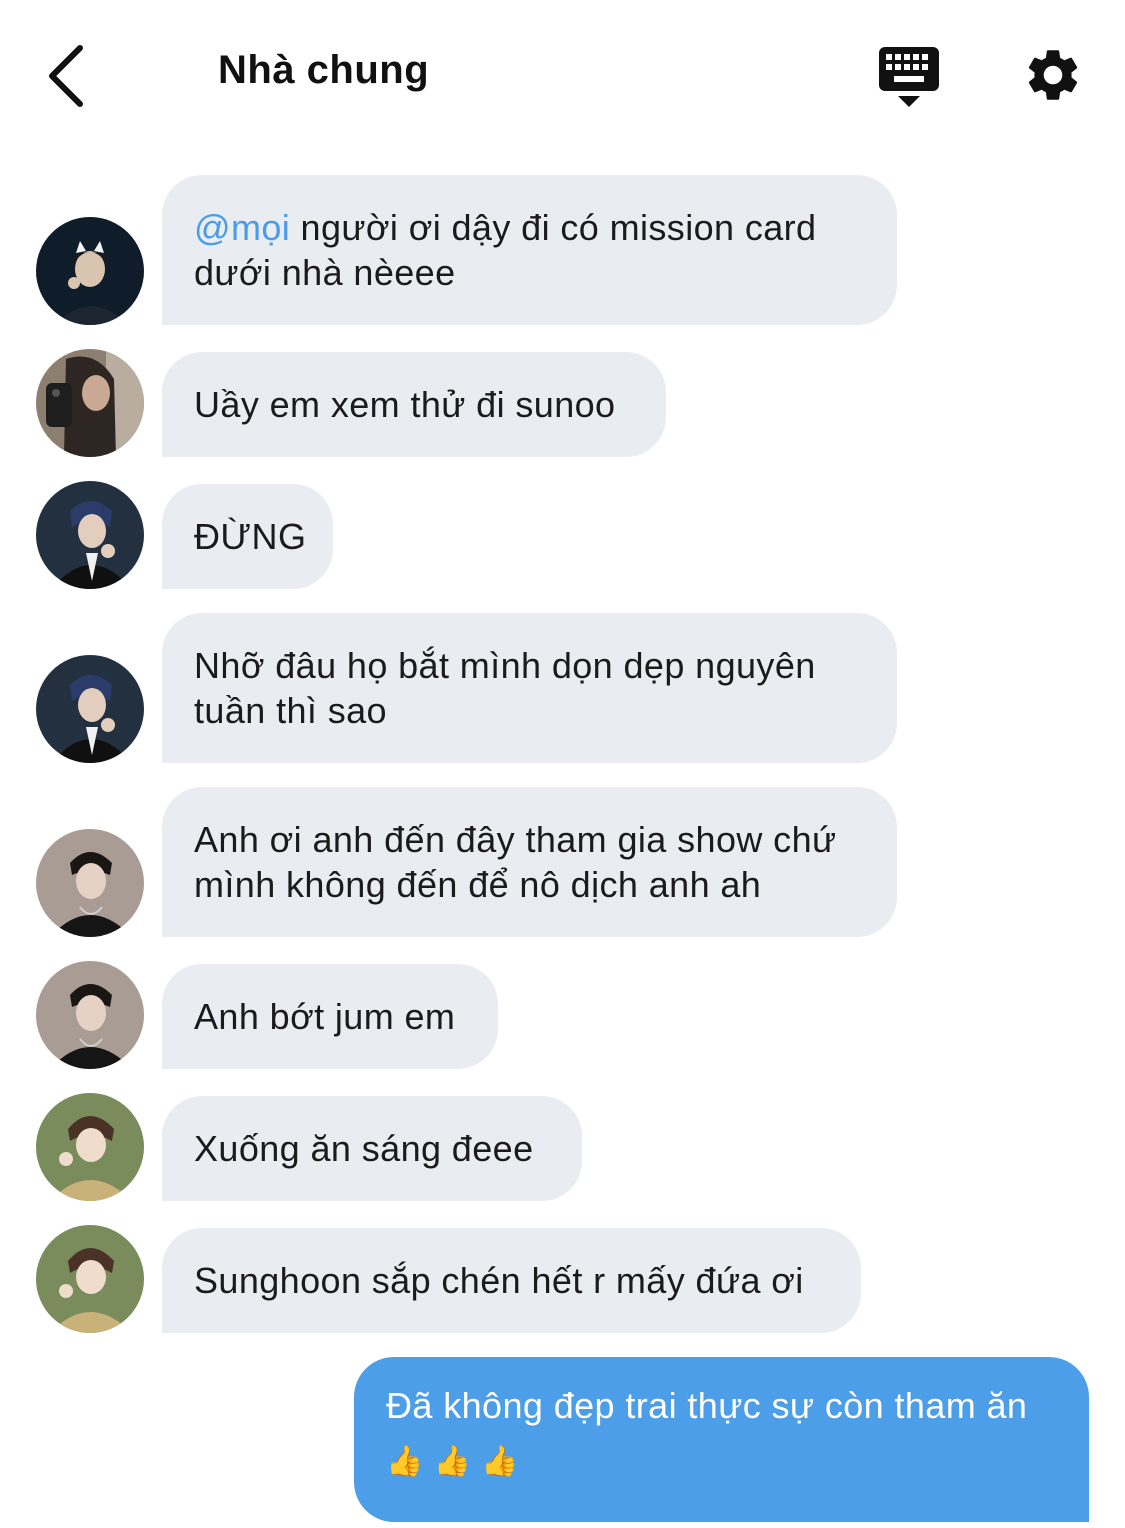 Image resolution: width=1125 pixels, height=1528 pixels. I want to click on message-bubble: Sunghoon sắp chén hết r mấy đứa ơi, so click(511, 1280).